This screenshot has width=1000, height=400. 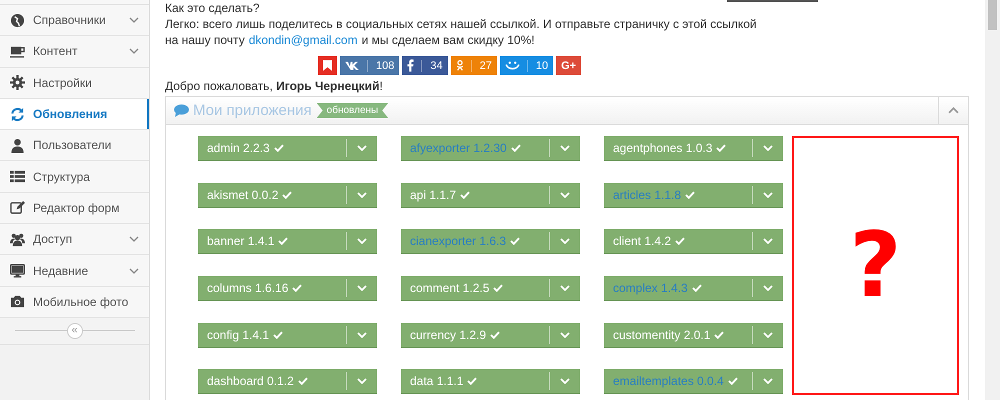 What do you see at coordinates (53, 239) in the screenshot?
I see `sidebar-item-label: Доступ` at bounding box center [53, 239].